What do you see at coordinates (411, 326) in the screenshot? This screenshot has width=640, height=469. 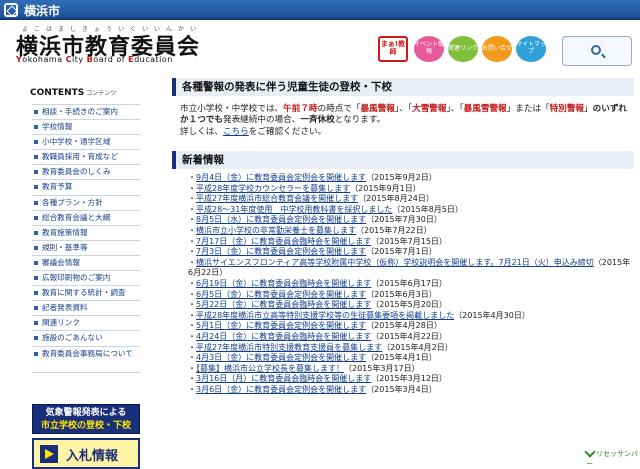 I see `news-item: ・5月1日（金）に教育委員会定例会を開催します（2015年4月28日）` at bounding box center [411, 326].